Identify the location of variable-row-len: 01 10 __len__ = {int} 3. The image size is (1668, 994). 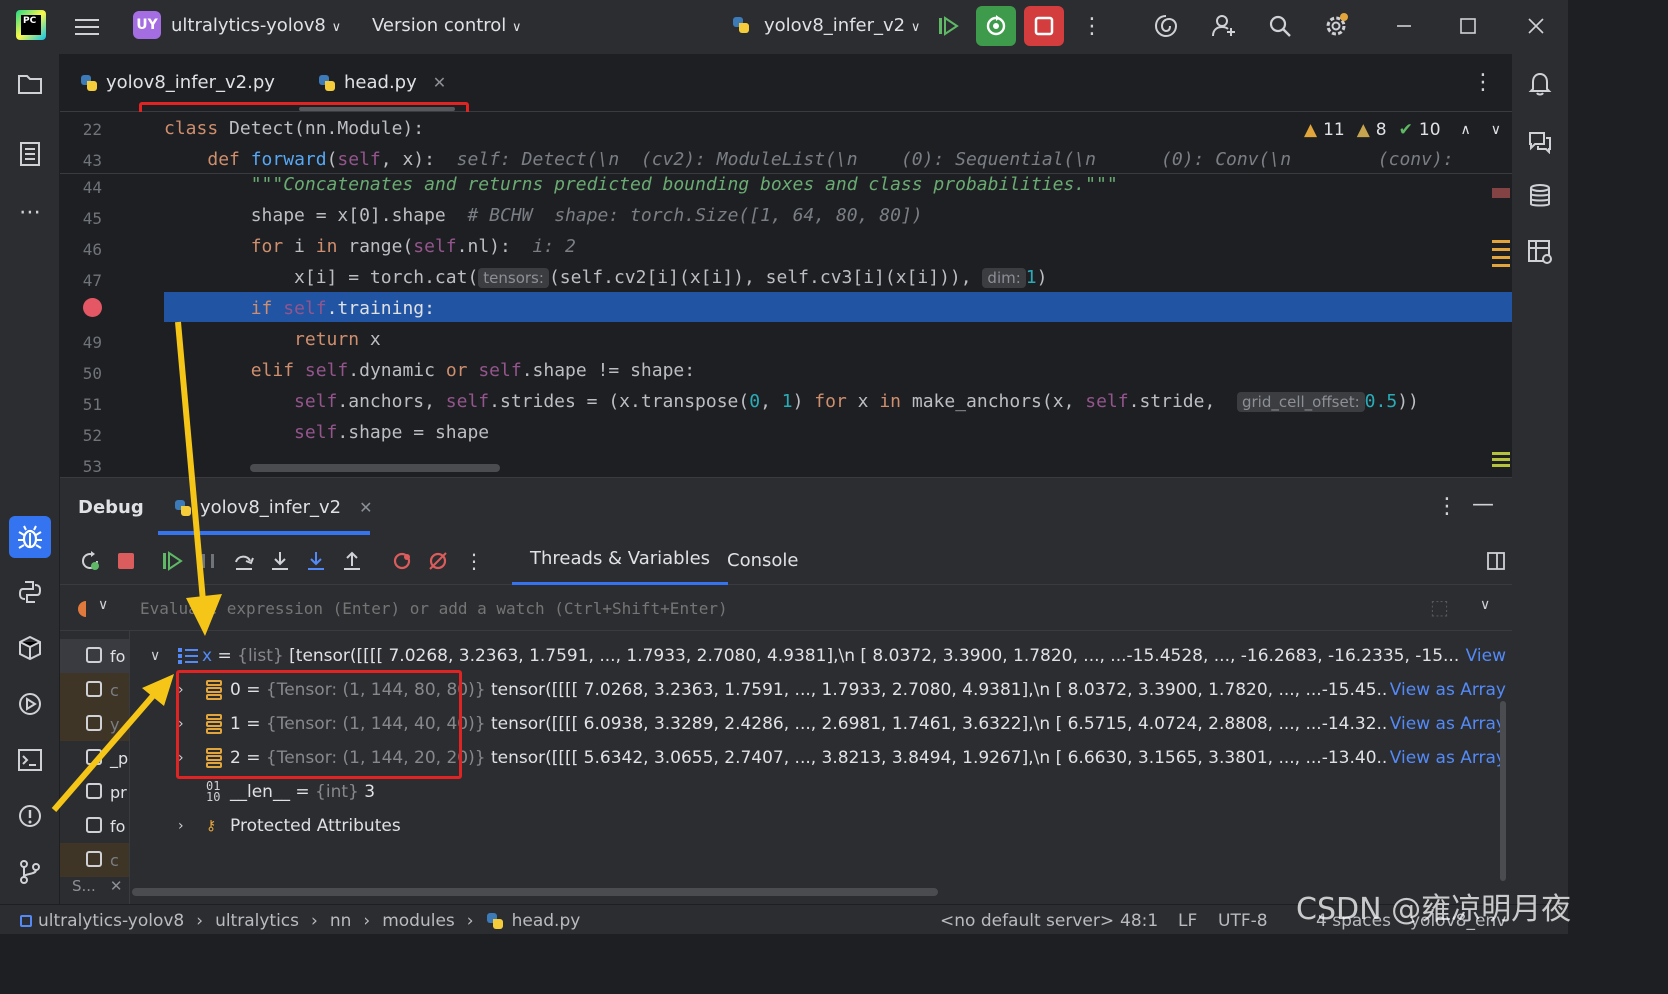
(821, 792).